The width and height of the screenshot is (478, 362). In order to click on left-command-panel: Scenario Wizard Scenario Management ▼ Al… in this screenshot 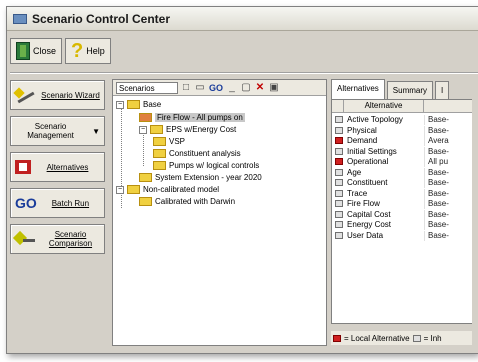, I will do `click(57, 167)`.